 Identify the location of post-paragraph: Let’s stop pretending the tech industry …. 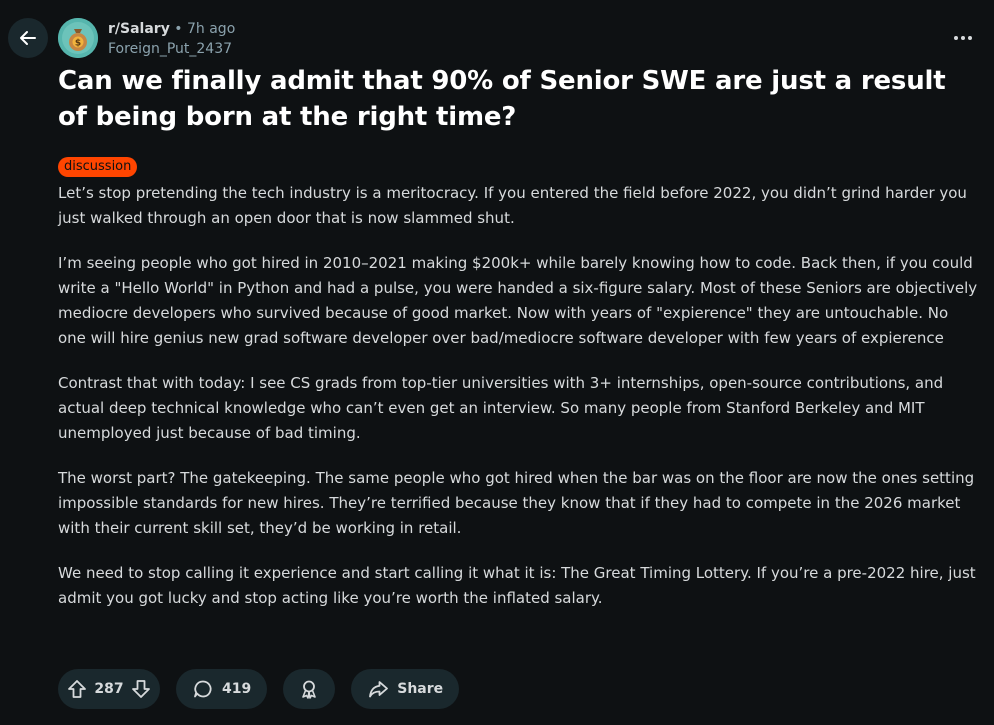
(512, 205).